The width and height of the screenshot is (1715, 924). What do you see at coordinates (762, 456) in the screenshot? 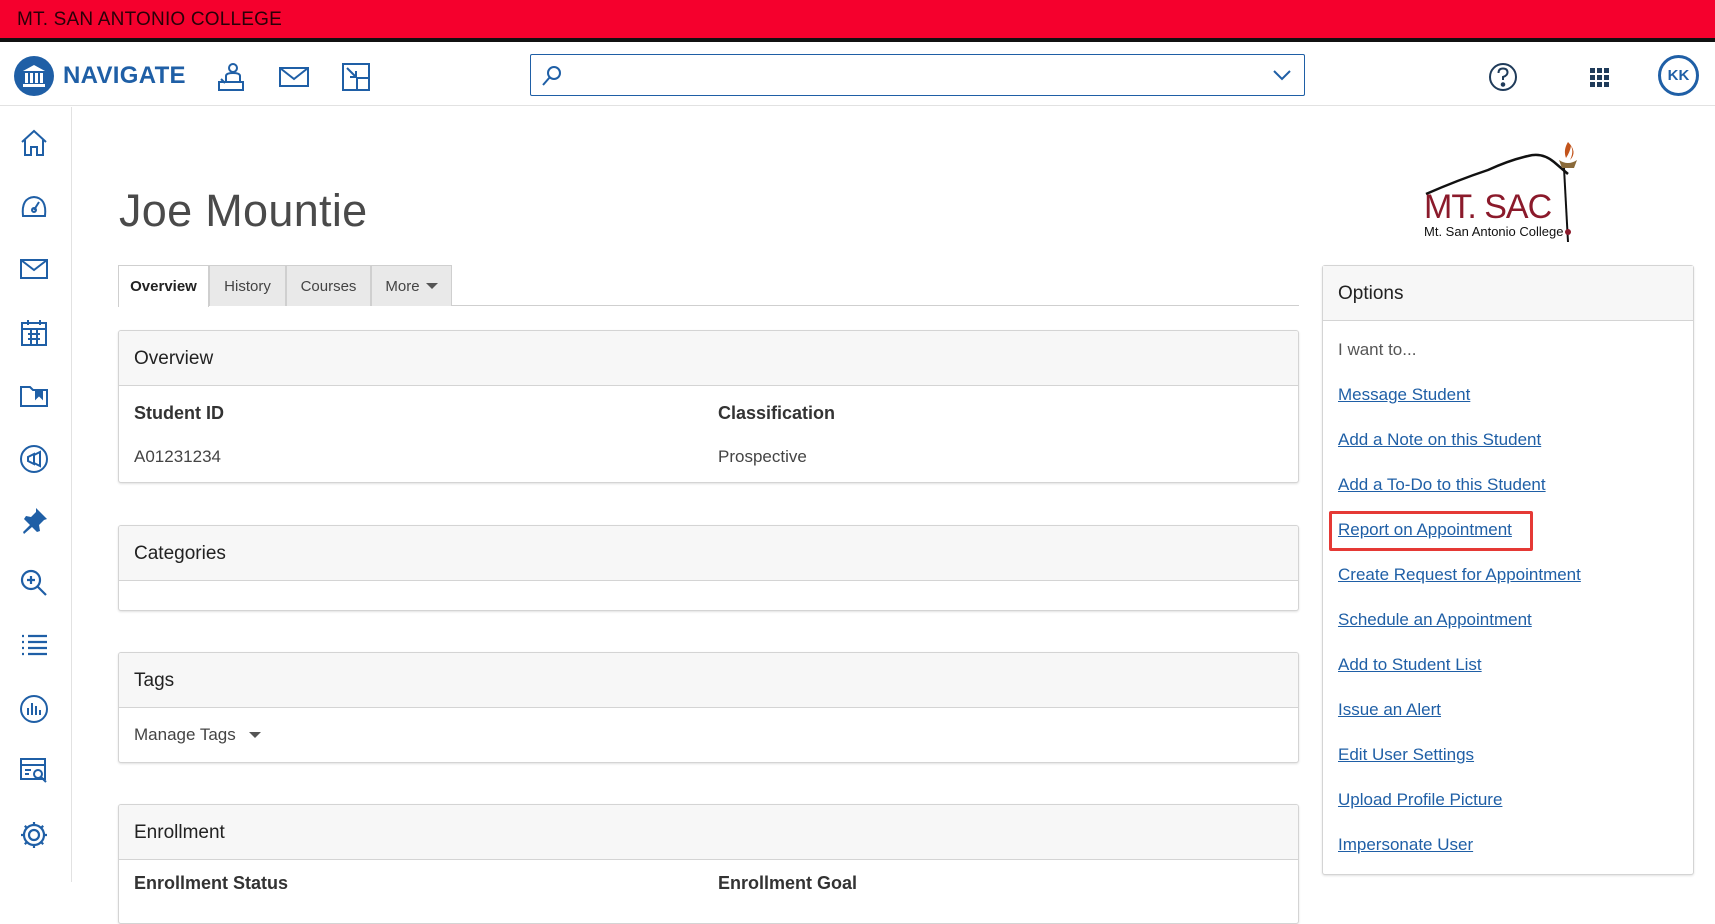
I see `classification-value: Prospective` at bounding box center [762, 456].